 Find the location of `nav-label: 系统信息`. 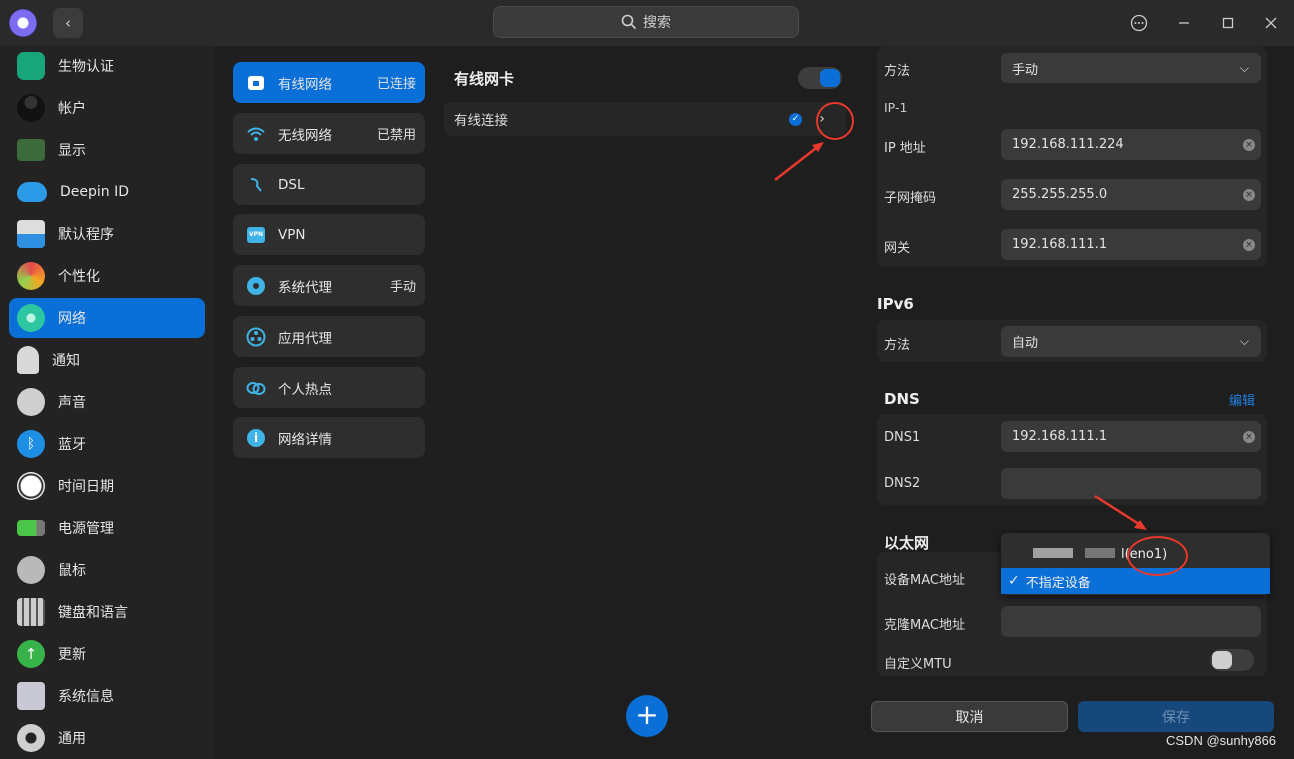

nav-label: 系统信息 is located at coordinates (86, 697).